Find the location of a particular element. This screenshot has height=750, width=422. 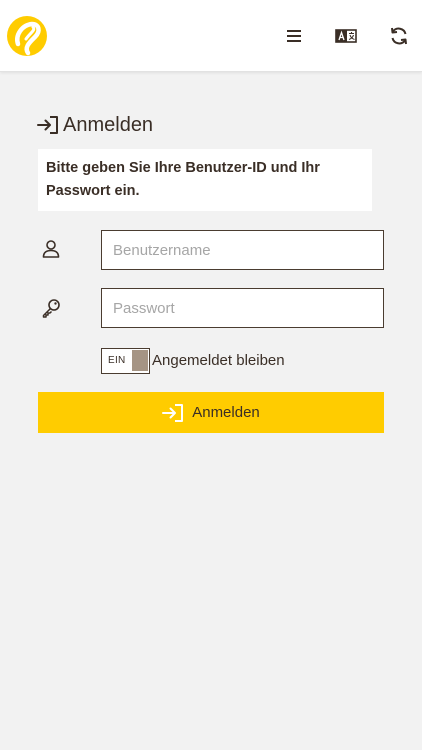

password-input is located at coordinates (242, 308).